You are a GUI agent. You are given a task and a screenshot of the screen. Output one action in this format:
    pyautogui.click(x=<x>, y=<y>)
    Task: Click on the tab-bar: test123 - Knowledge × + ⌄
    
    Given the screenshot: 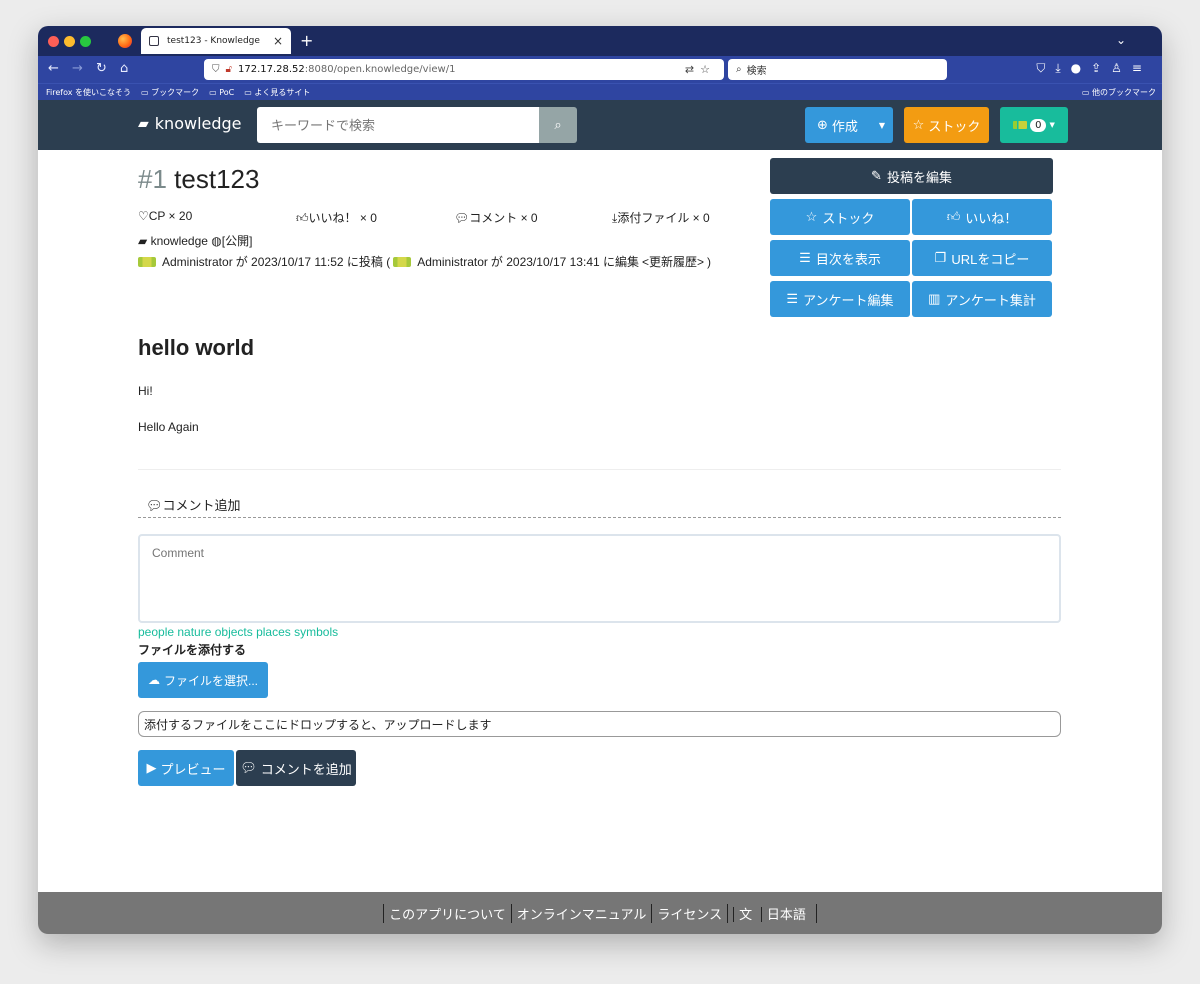 What is the action you would take?
    pyautogui.click(x=600, y=41)
    